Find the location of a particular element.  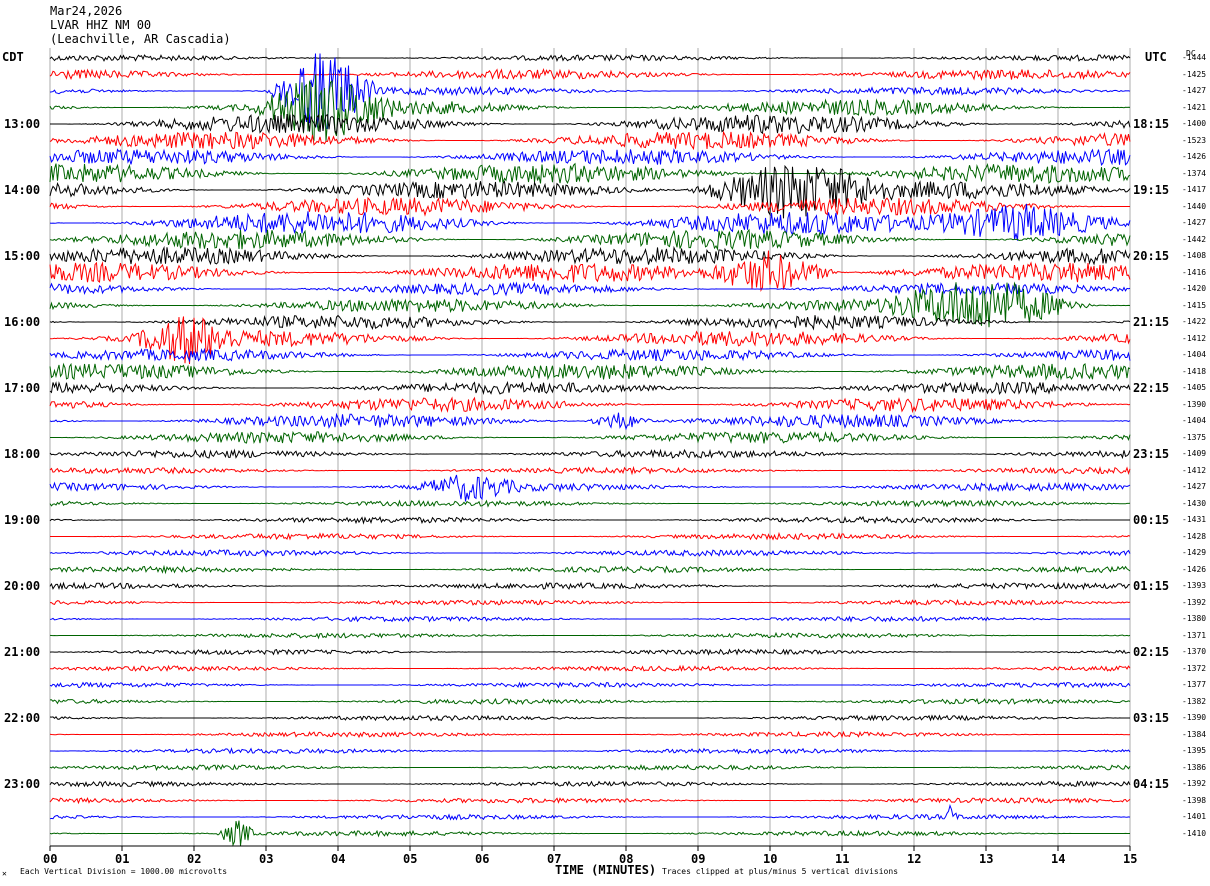

cdt-hour-label: 21:00 is located at coordinates (22, 652).